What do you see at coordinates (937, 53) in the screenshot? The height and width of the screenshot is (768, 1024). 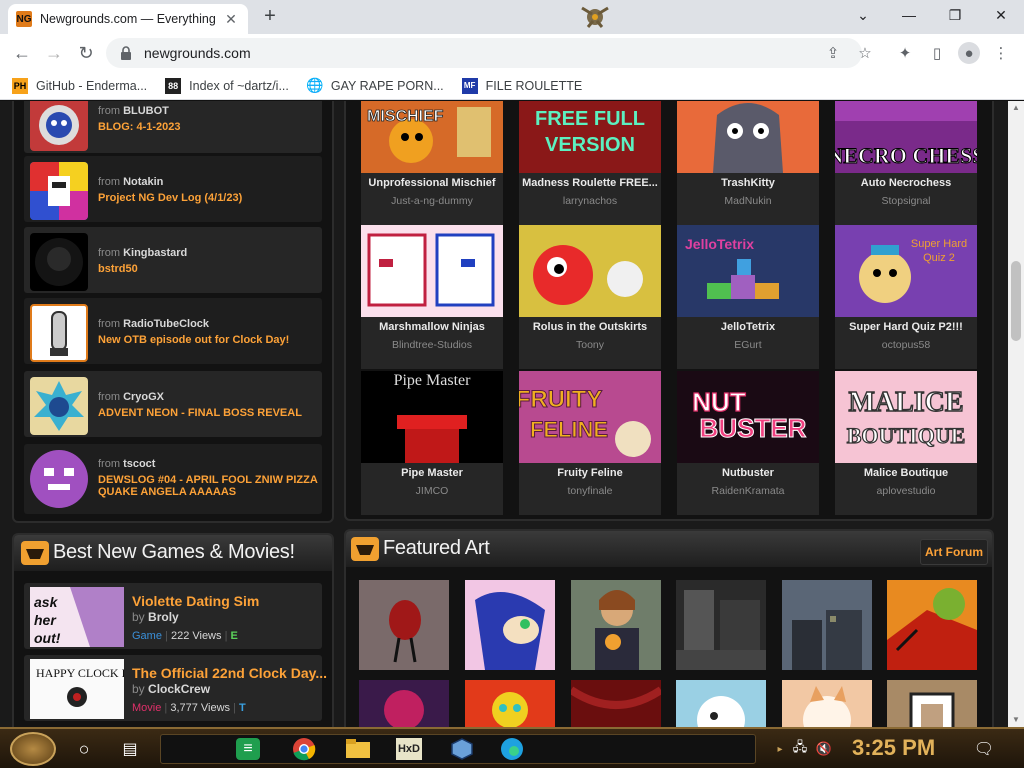 I see `side-panel-icon: ▯` at bounding box center [937, 53].